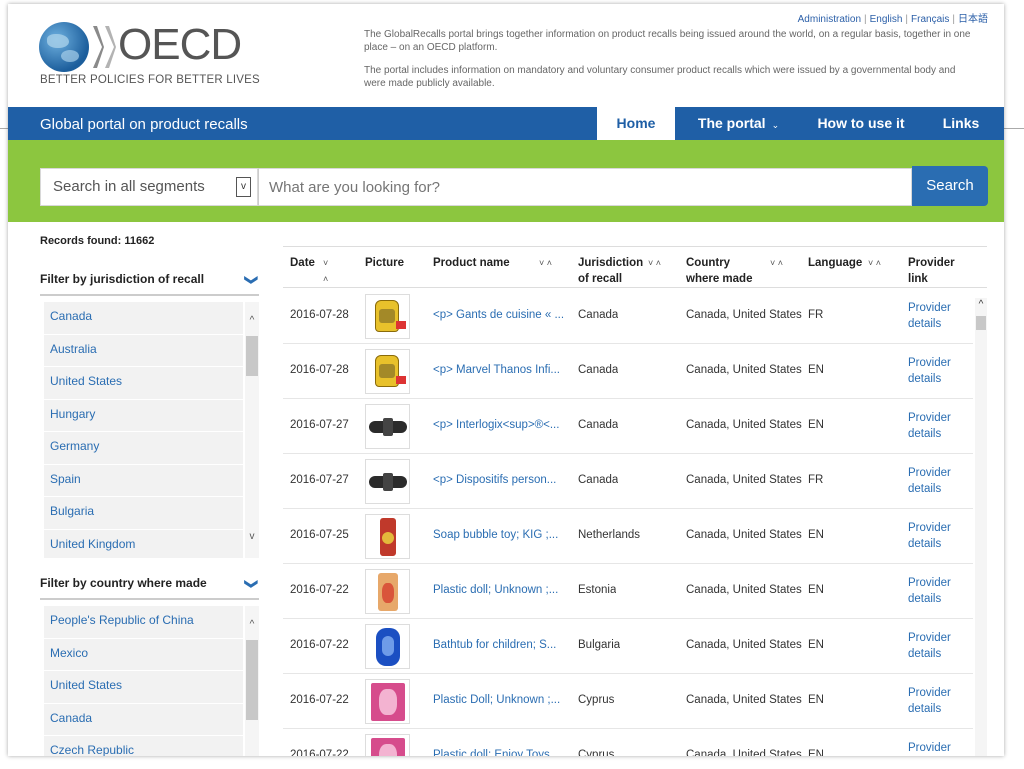 Image resolution: width=1024 pixels, height=769 pixels. What do you see at coordinates (585, 187) in the screenshot?
I see `search-input` at bounding box center [585, 187].